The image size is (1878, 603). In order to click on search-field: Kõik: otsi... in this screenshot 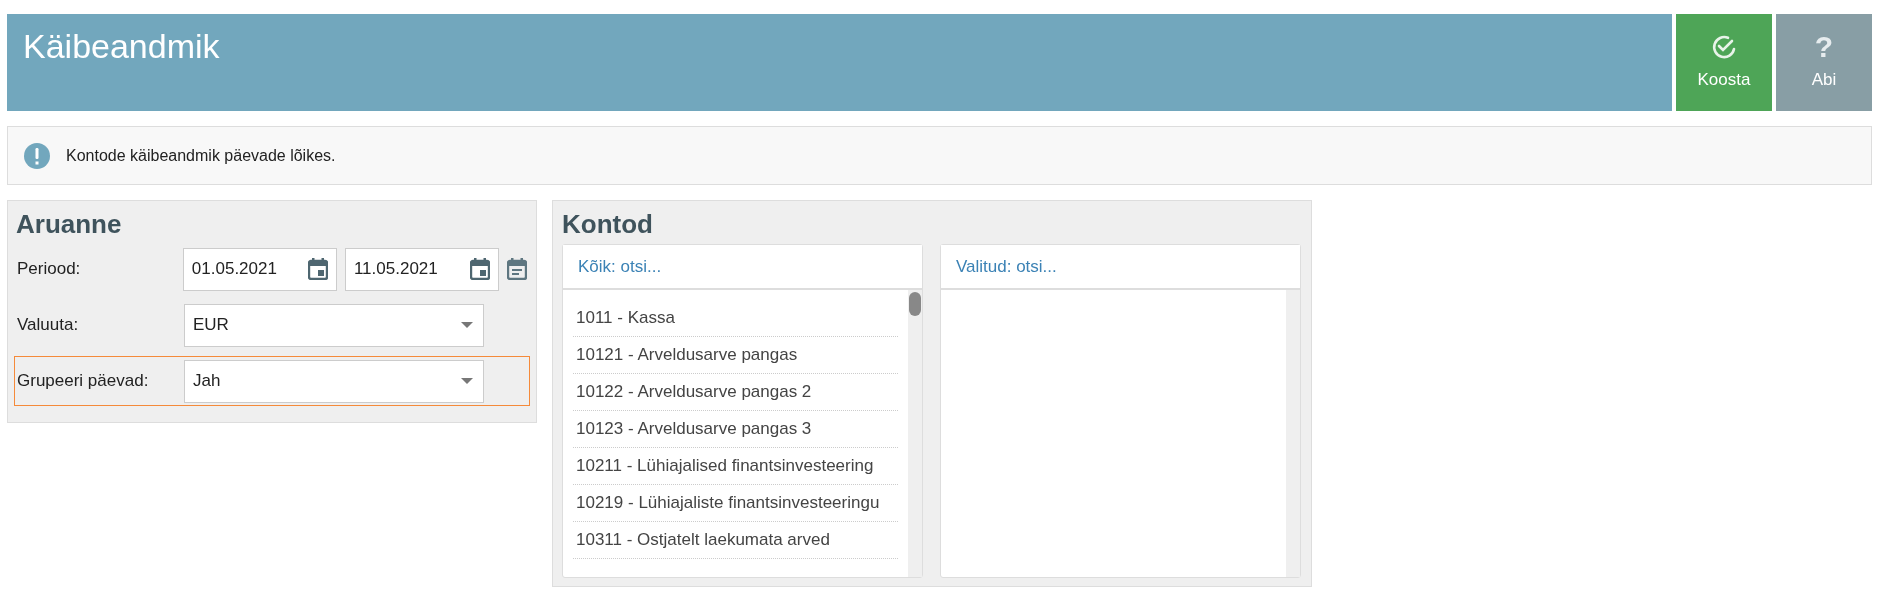, I will do `click(742, 268)`.